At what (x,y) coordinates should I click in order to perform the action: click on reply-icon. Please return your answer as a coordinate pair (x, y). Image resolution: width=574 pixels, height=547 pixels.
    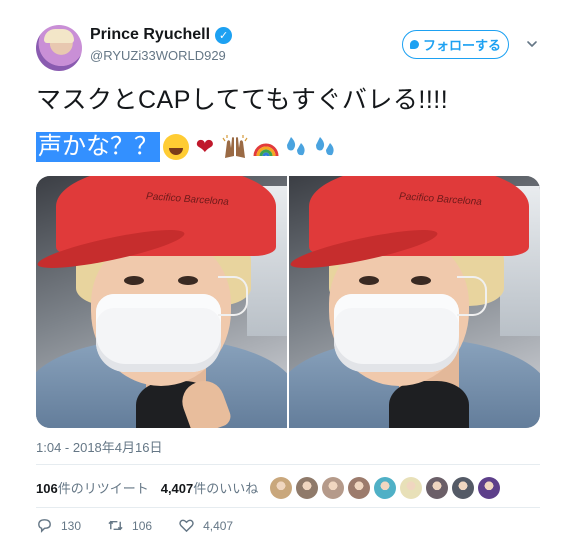
    Looking at the image, I should click on (44, 526).